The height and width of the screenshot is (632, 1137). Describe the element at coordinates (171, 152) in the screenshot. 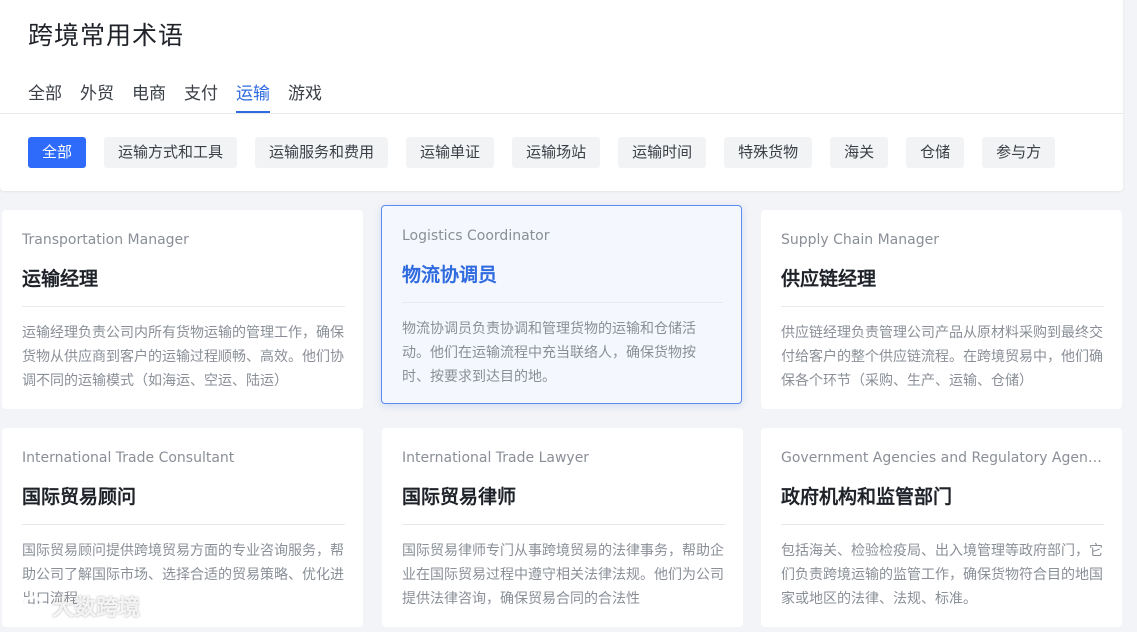

I see `filter-transport-modes: 运输方式和工具` at that location.